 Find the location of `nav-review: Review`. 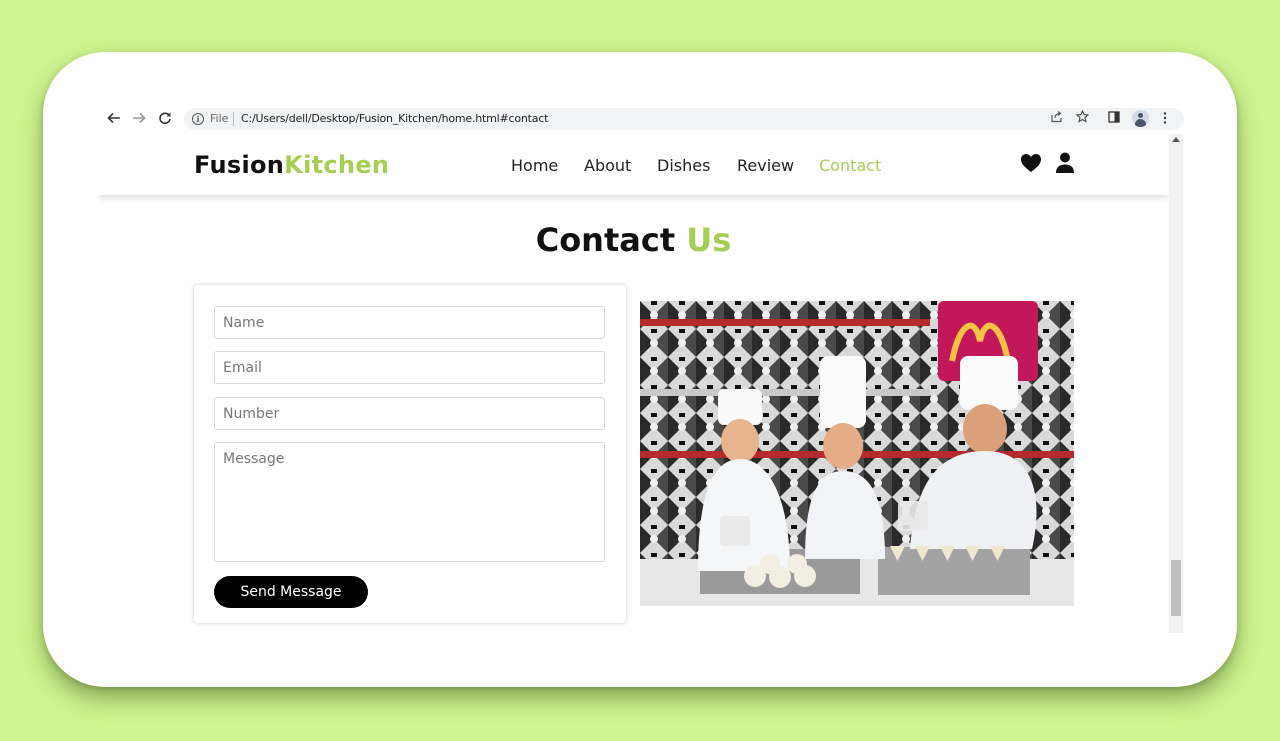

nav-review: Review is located at coordinates (765, 165).